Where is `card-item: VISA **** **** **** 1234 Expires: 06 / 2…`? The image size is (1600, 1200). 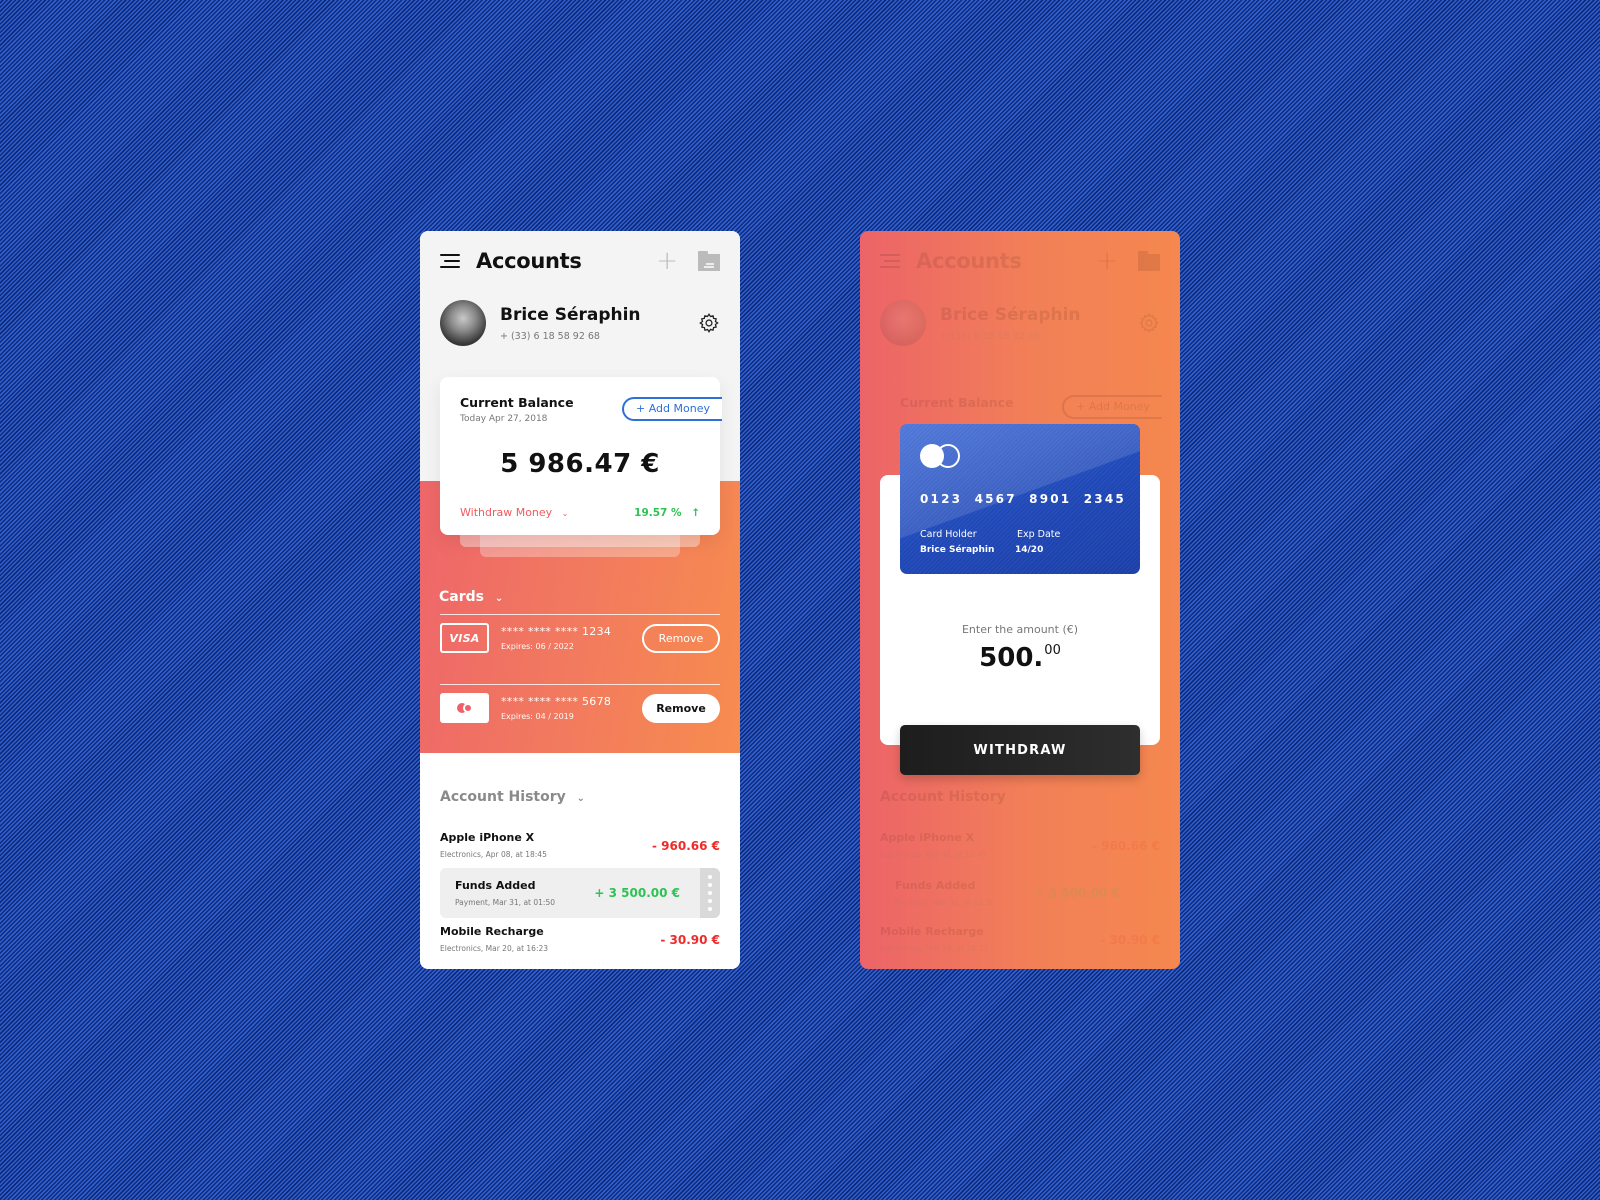
card-item: VISA **** **** **** 1234 Expires: 06 / 2… is located at coordinates (580, 638).